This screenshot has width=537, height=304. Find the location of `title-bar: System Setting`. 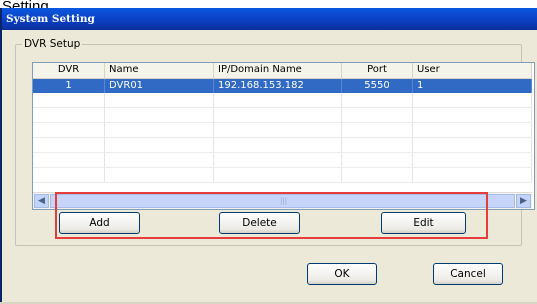

title-bar: System Setting is located at coordinates (269, 19).